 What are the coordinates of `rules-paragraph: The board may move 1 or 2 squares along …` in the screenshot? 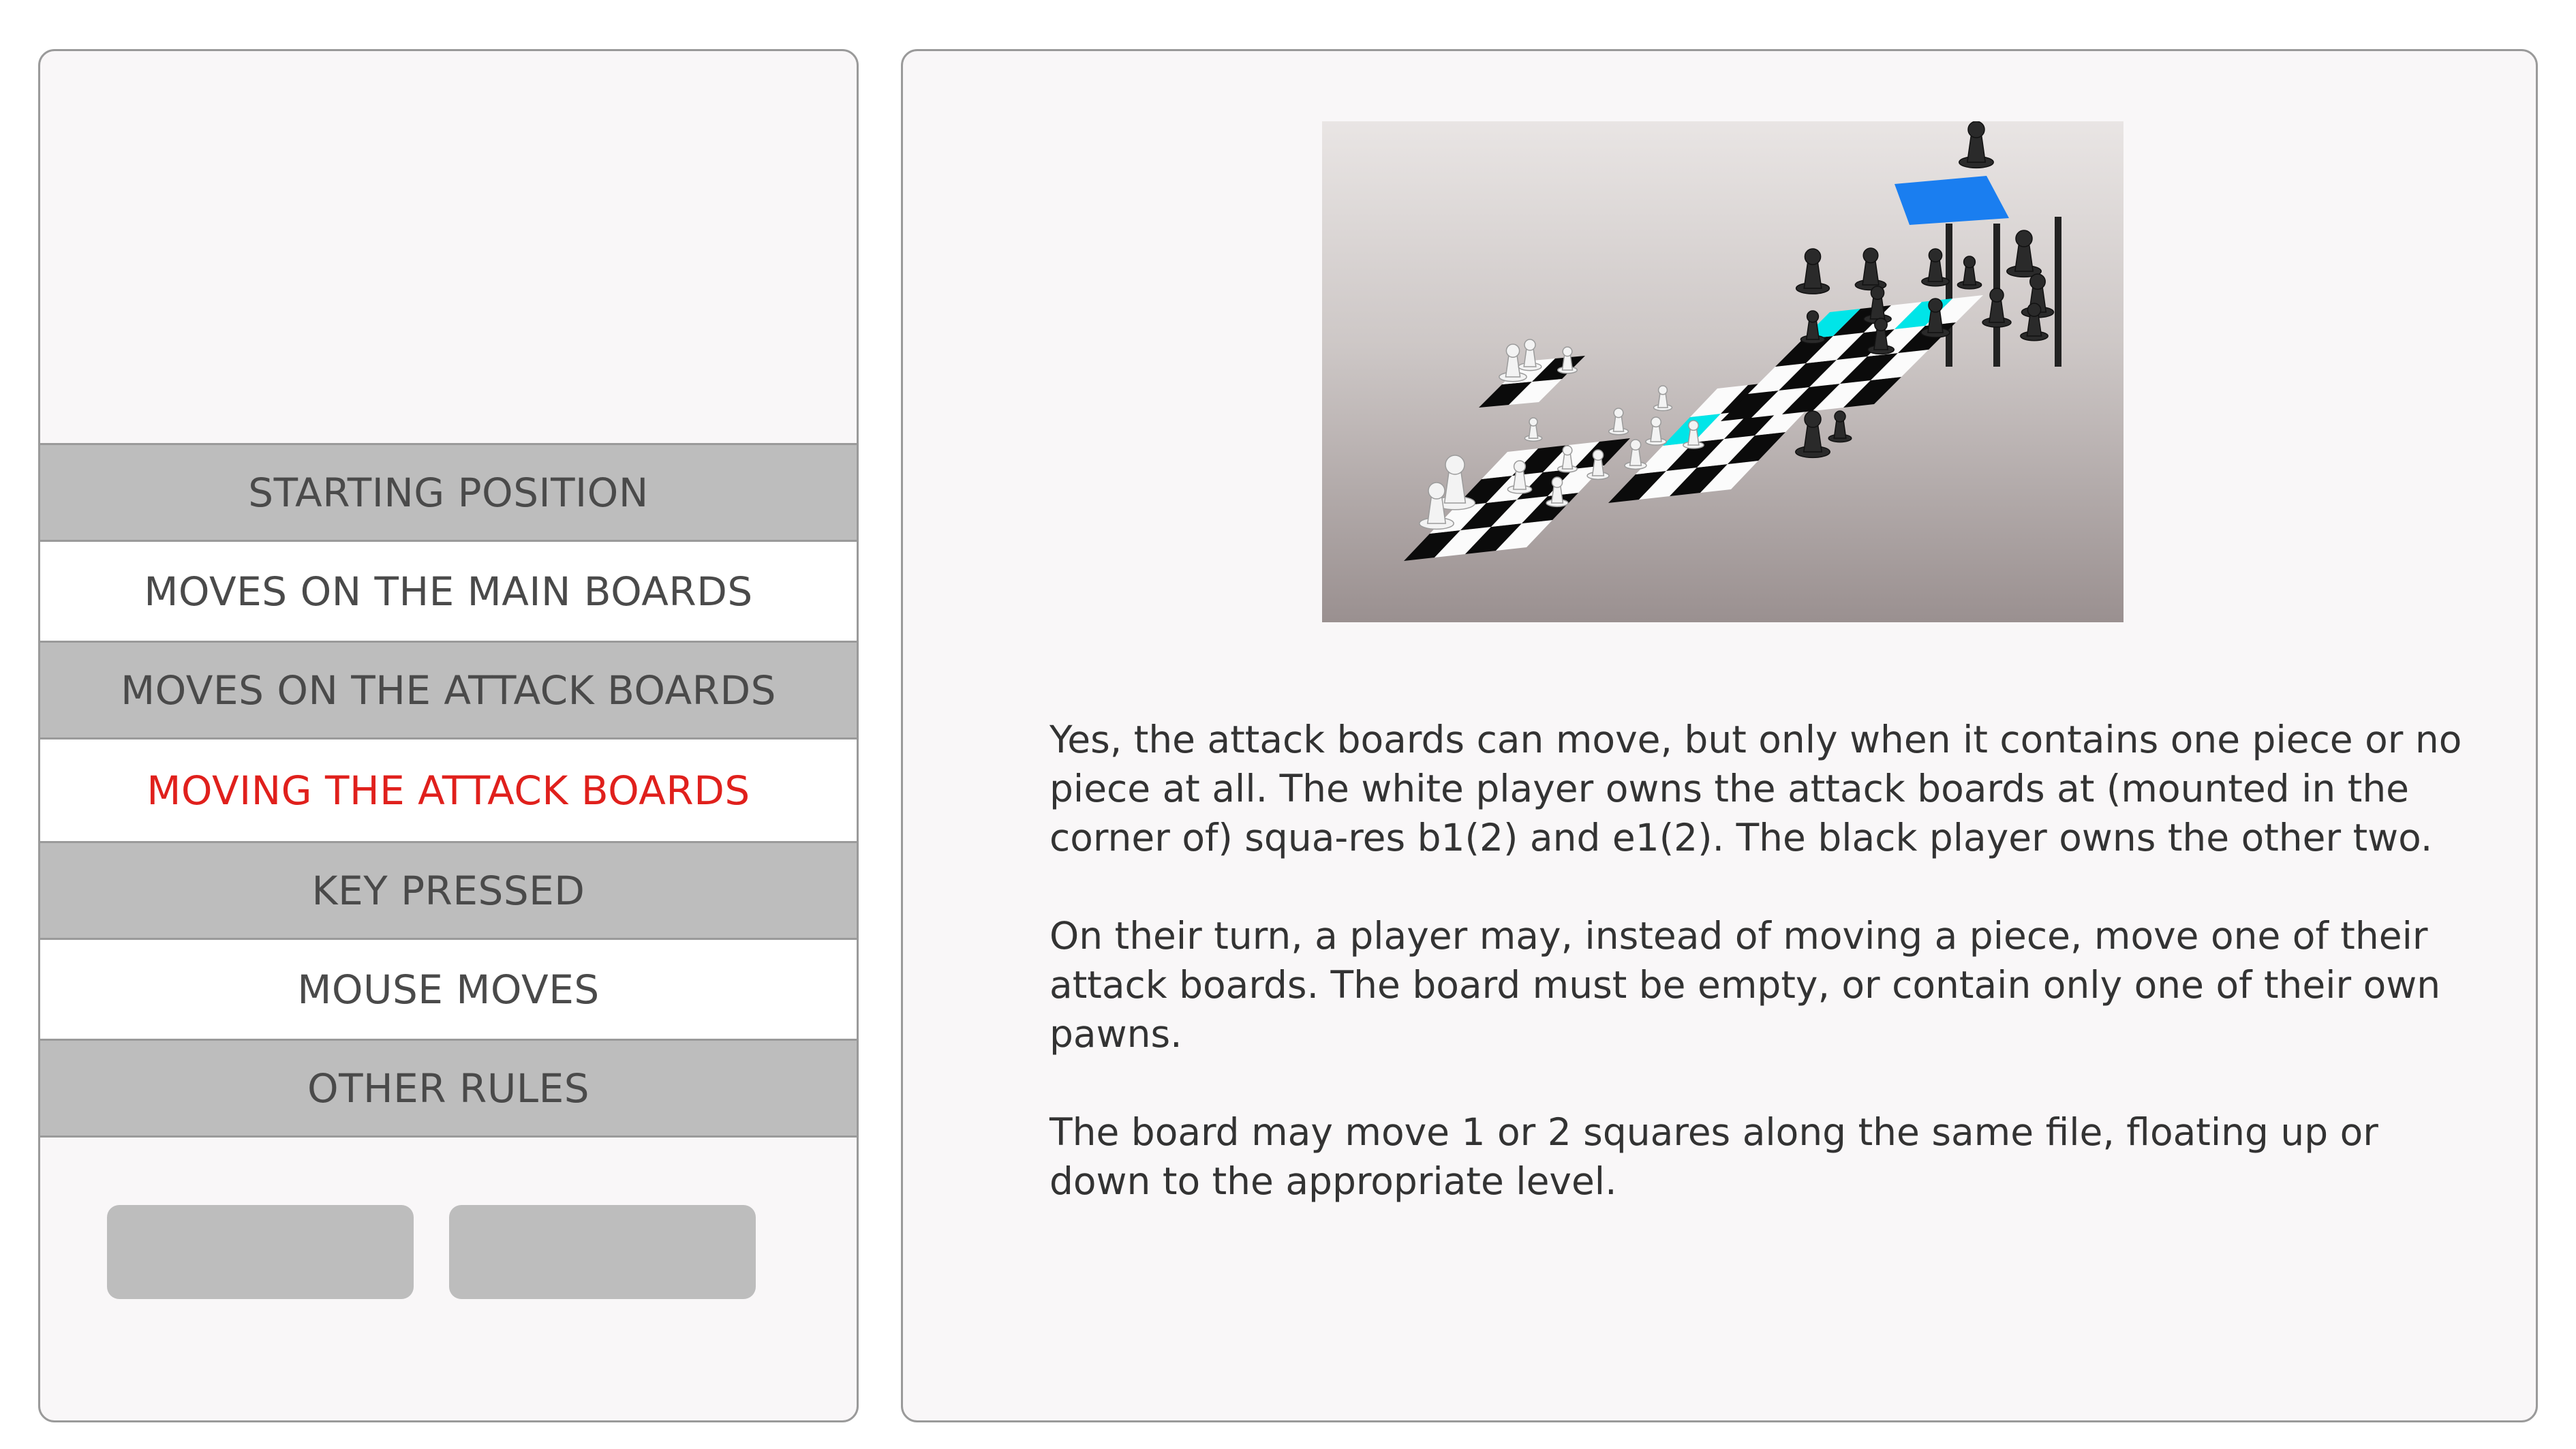 It's located at (1713, 1156).